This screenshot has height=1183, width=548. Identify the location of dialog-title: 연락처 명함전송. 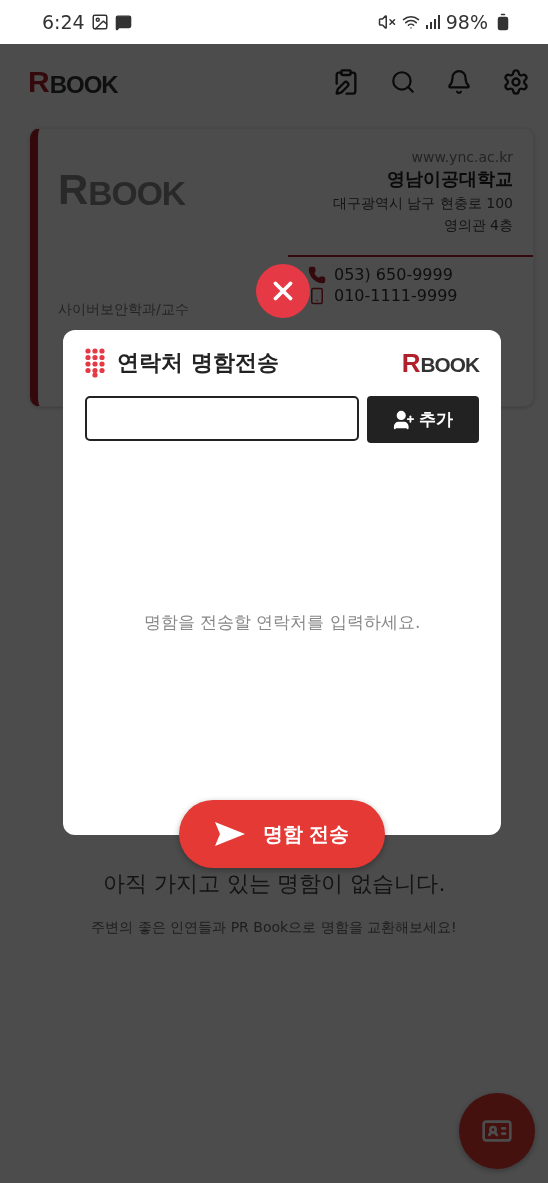
(198, 363).